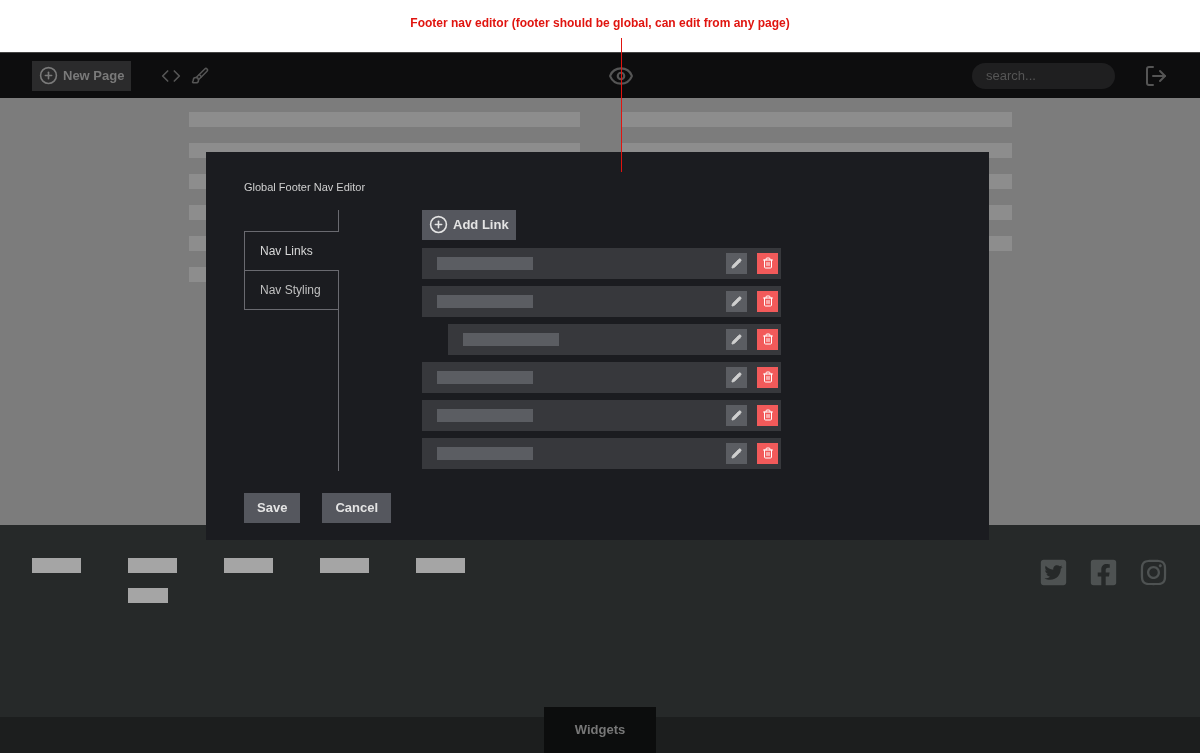  What do you see at coordinates (291, 289) in the screenshot?
I see `nav-tab: Nav Styling` at bounding box center [291, 289].